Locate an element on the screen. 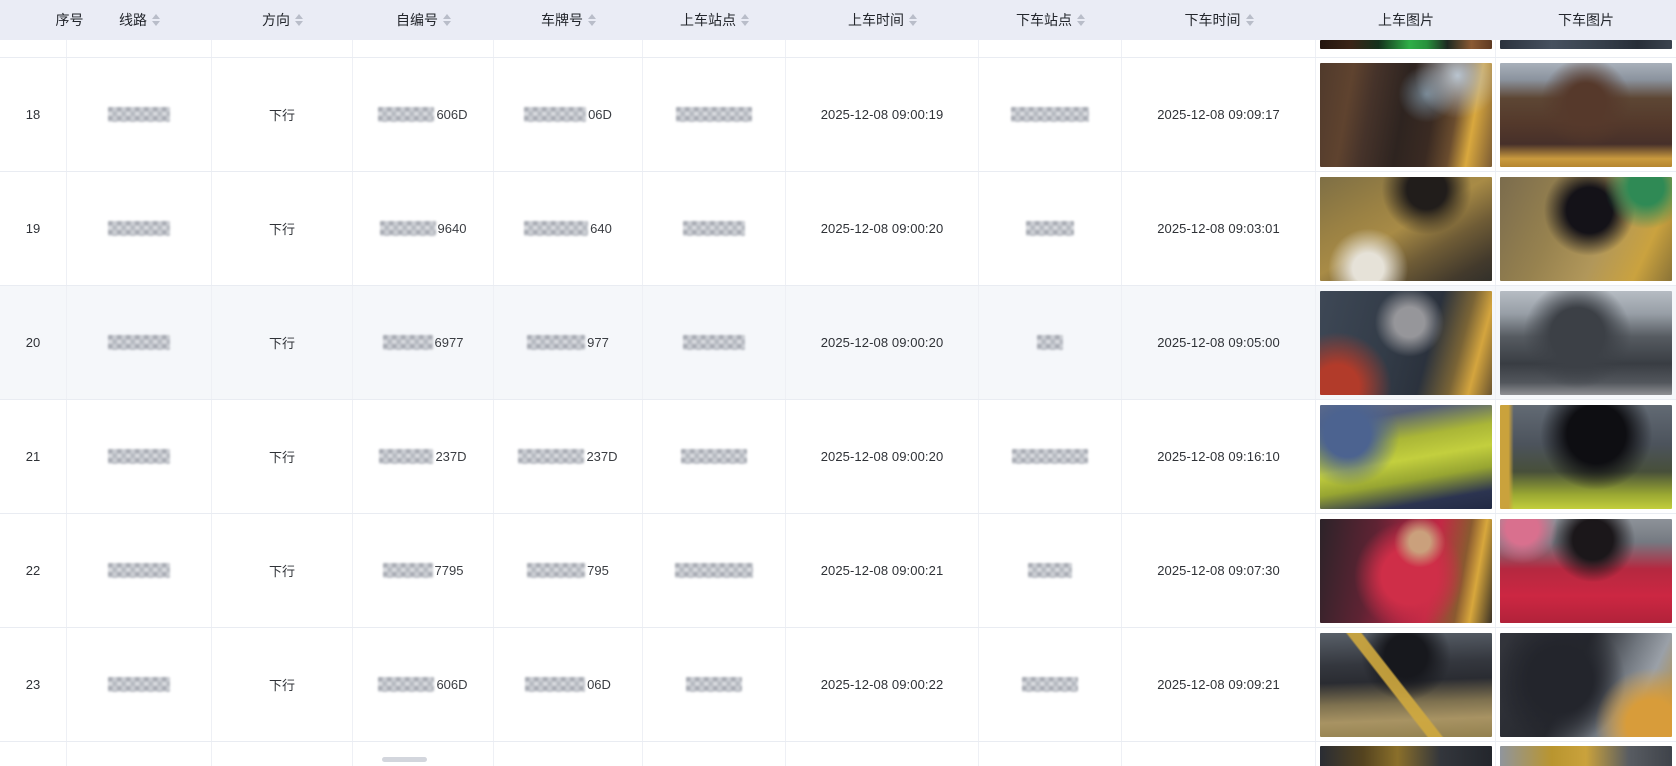 The width and height of the screenshot is (1676, 766). cell-unit-number: 7795 is located at coordinates (423, 570).